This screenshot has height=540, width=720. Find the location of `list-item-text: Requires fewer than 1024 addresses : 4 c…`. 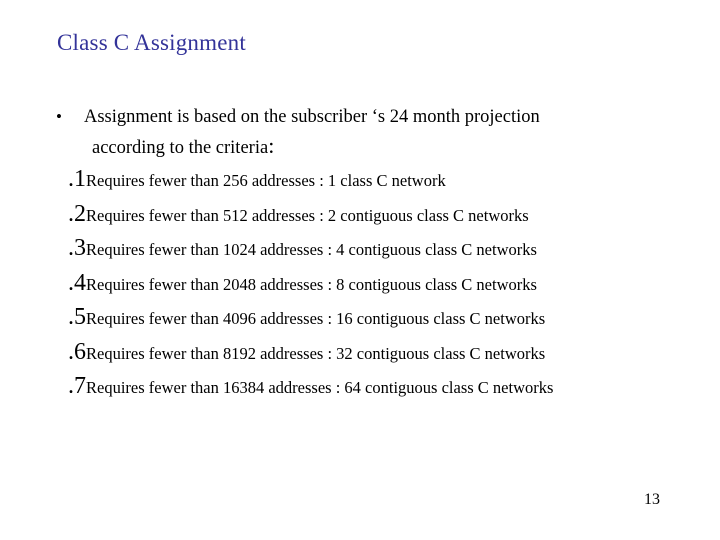

list-item-text: Requires fewer than 1024 addresses : 4 c… is located at coordinates (311, 249).